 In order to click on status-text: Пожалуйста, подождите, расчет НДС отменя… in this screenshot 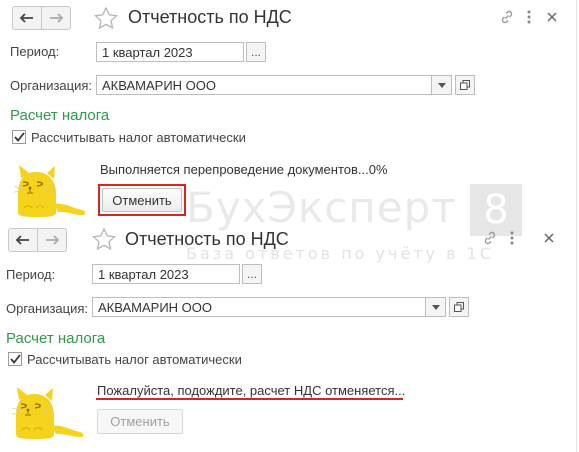, I will do `click(251, 390)`.